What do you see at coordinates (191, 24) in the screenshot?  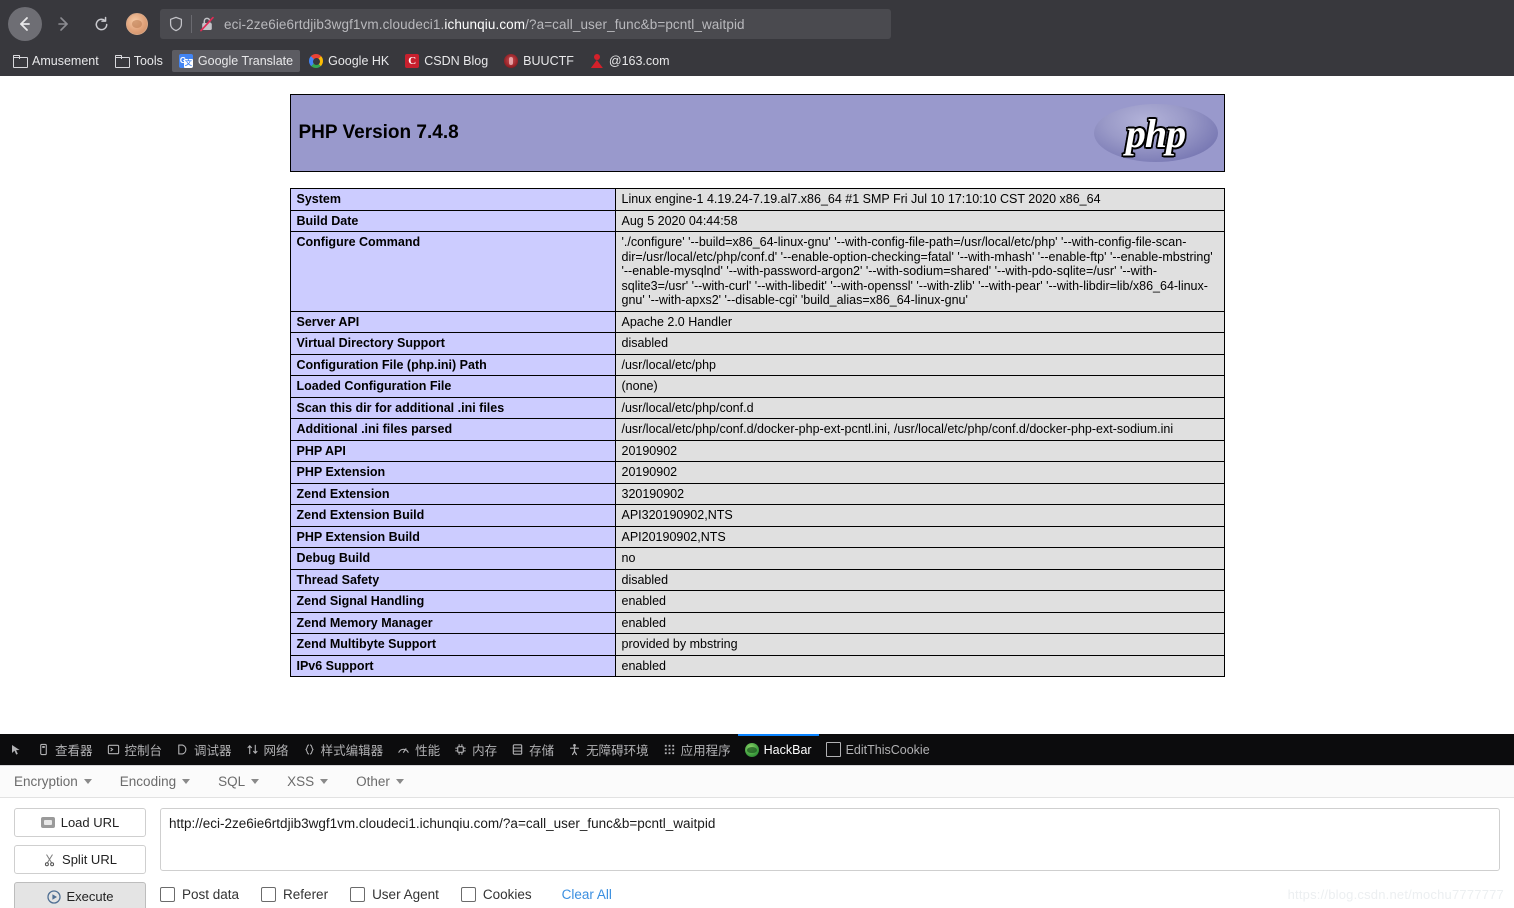 I see `address-bar-divider` at bounding box center [191, 24].